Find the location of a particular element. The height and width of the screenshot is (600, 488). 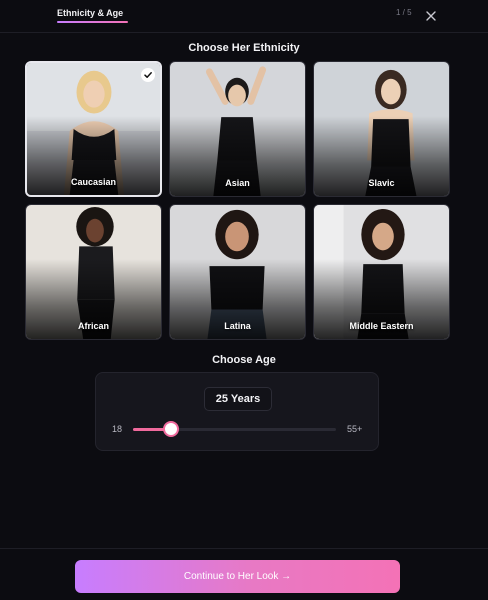

age-title: Choose Age is located at coordinates (244, 360).